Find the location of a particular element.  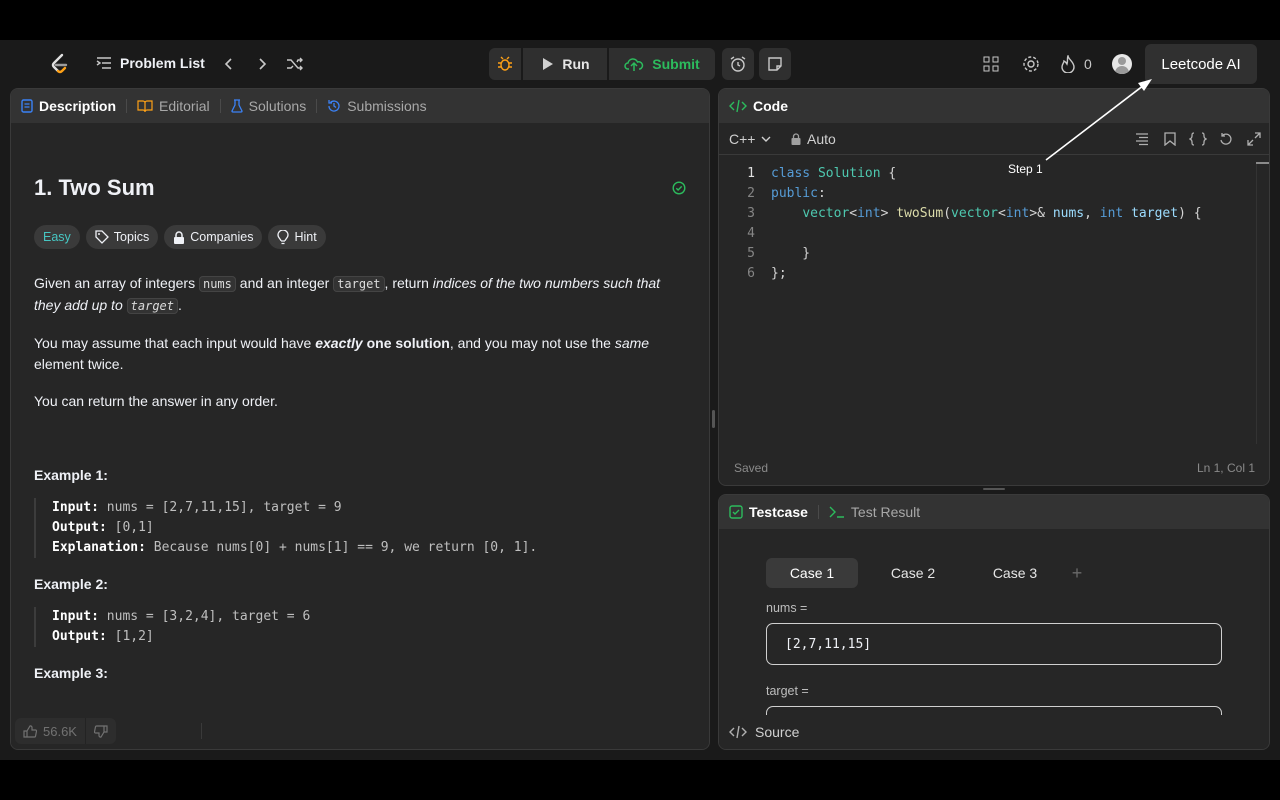

statement-text: Given an array of integers is located at coordinates (116, 283).